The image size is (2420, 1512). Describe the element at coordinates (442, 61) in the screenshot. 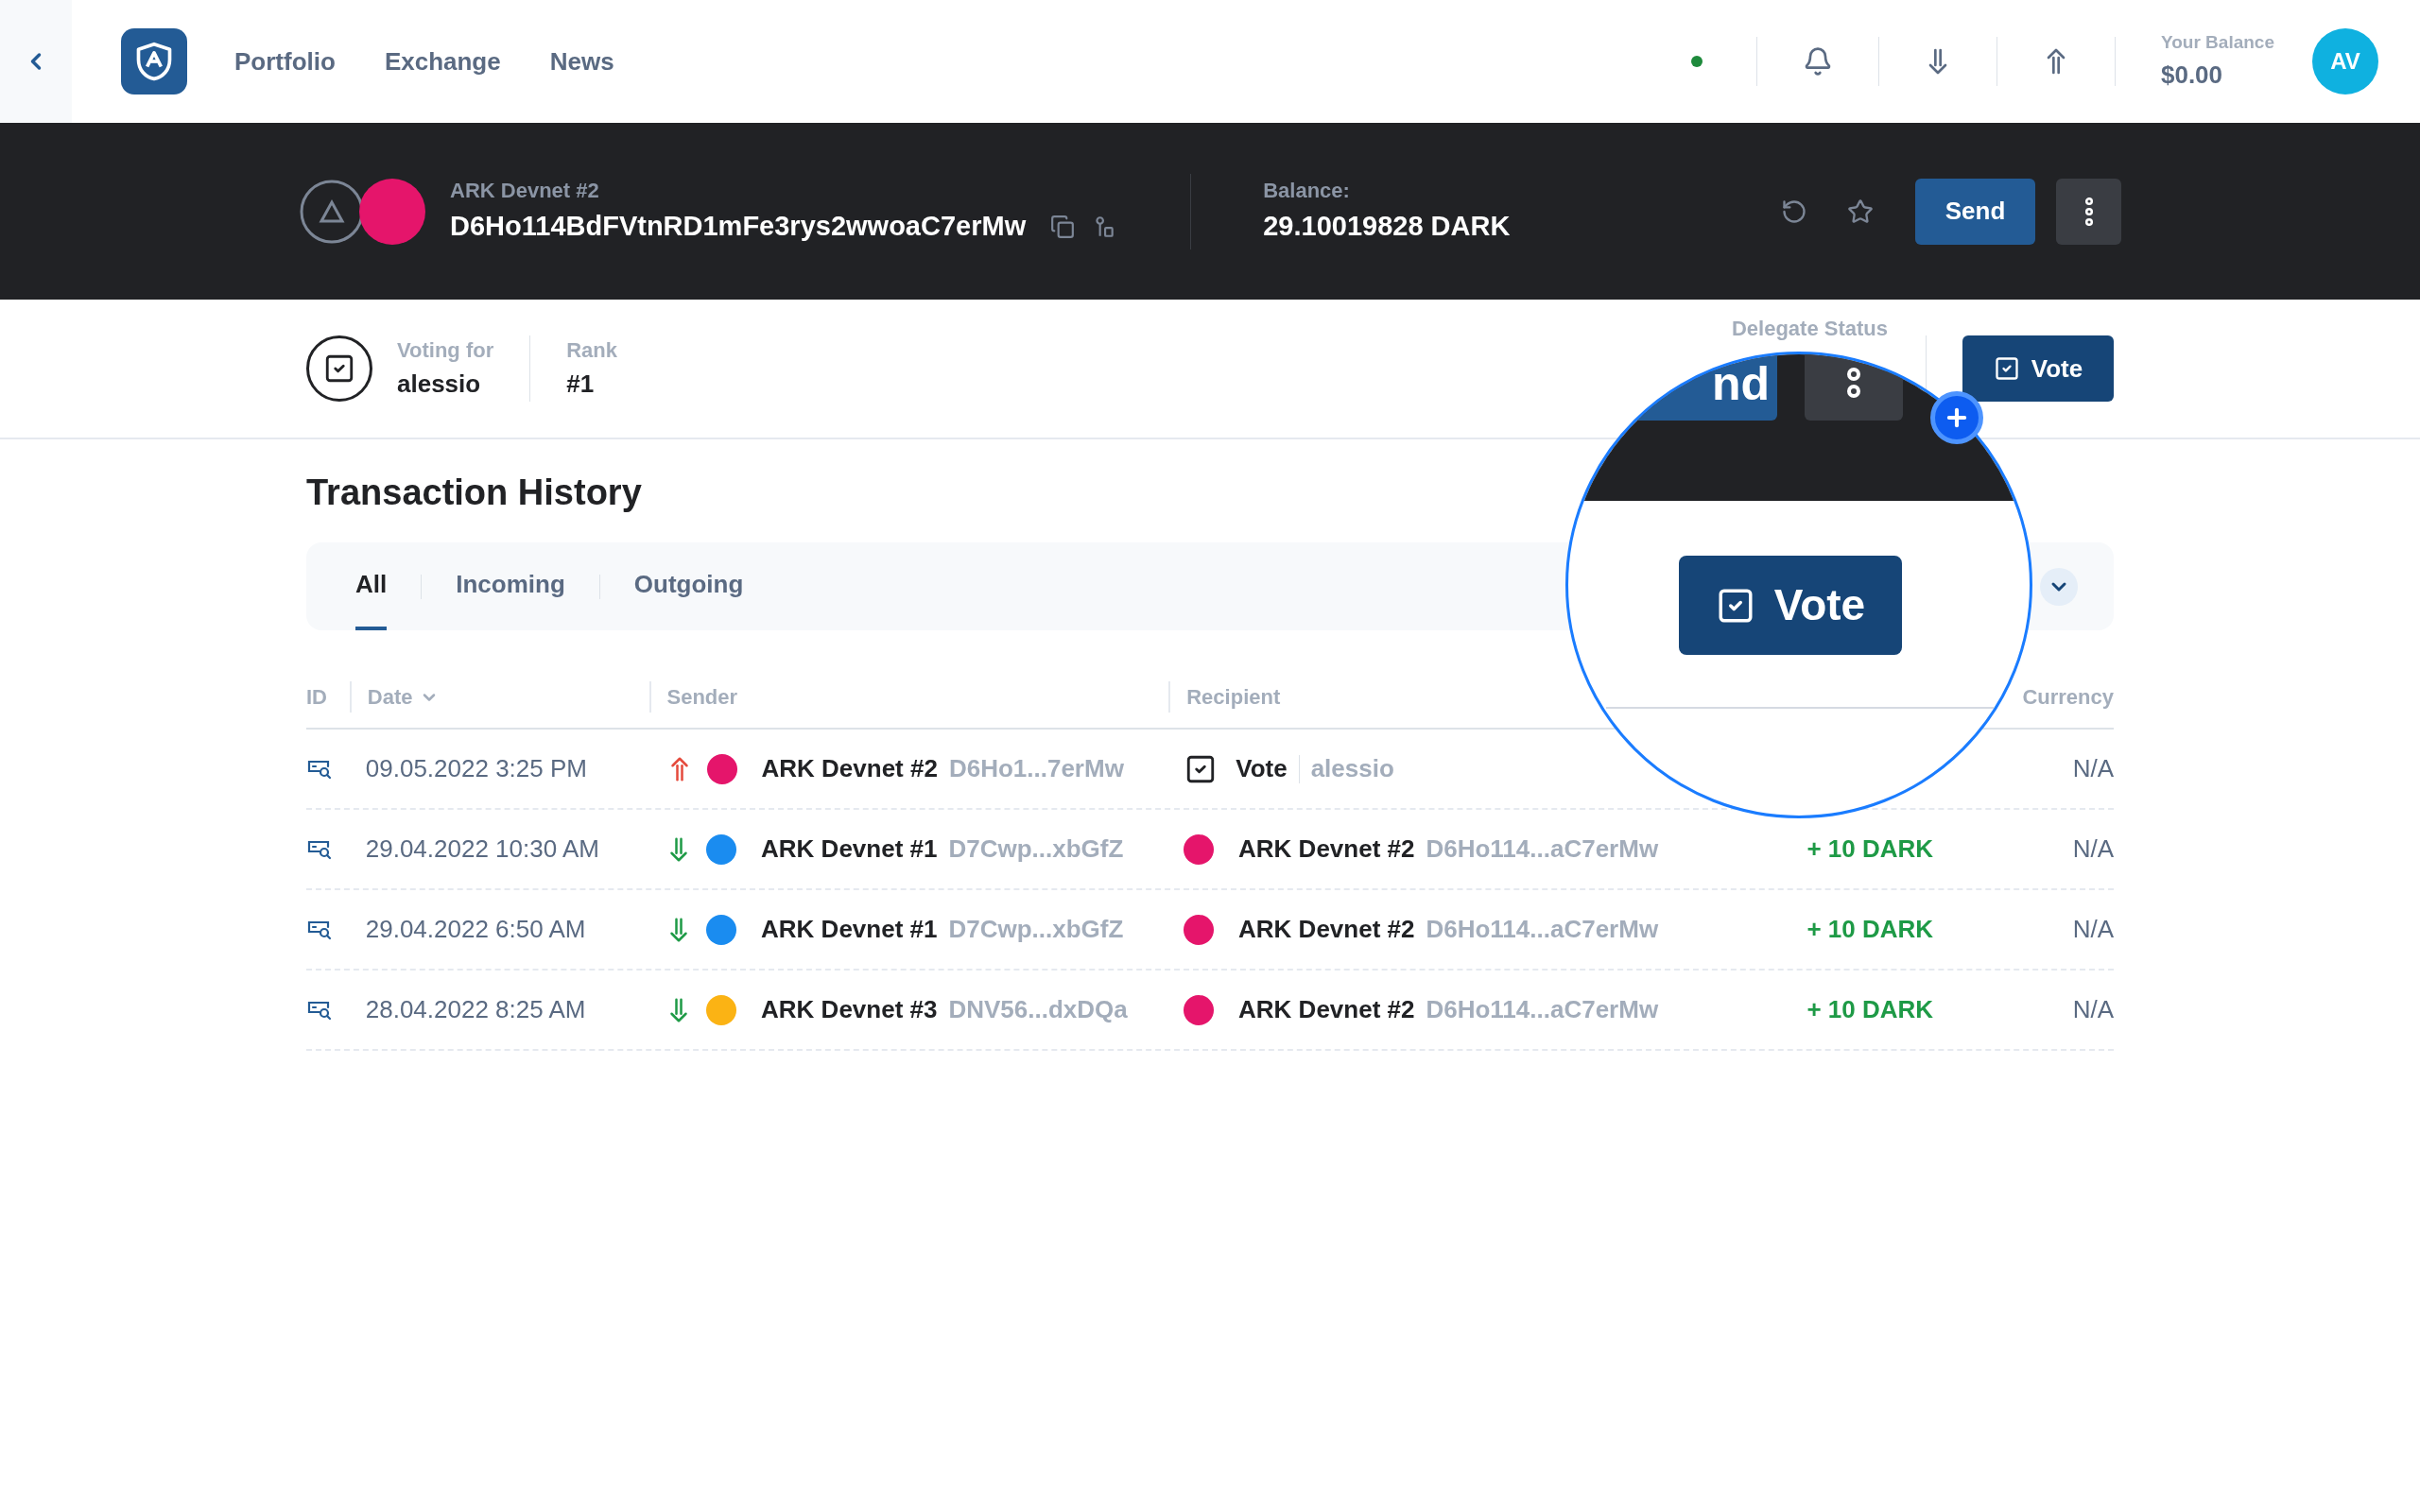

I see `nav-link: Exchange` at that location.